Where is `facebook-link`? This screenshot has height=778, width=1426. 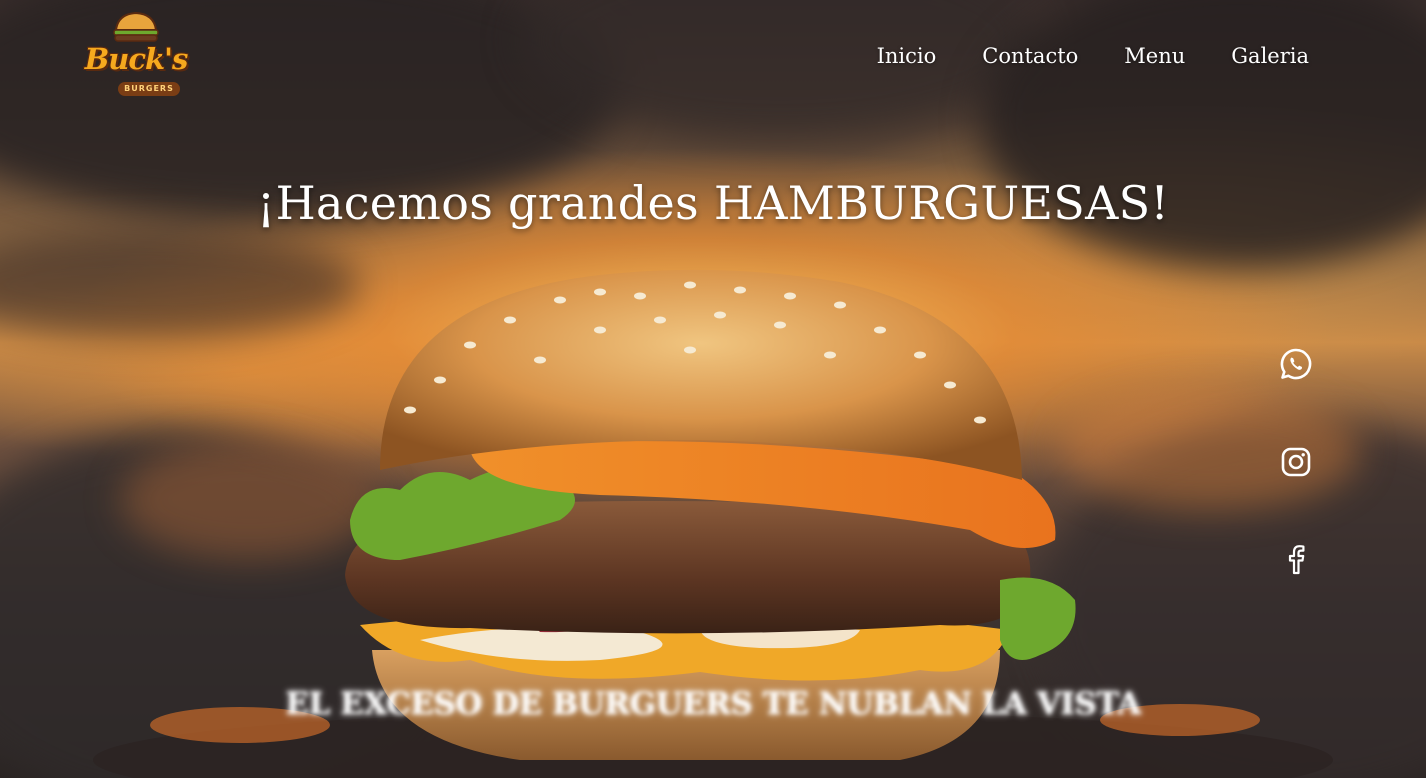 facebook-link is located at coordinates (1296, 559).